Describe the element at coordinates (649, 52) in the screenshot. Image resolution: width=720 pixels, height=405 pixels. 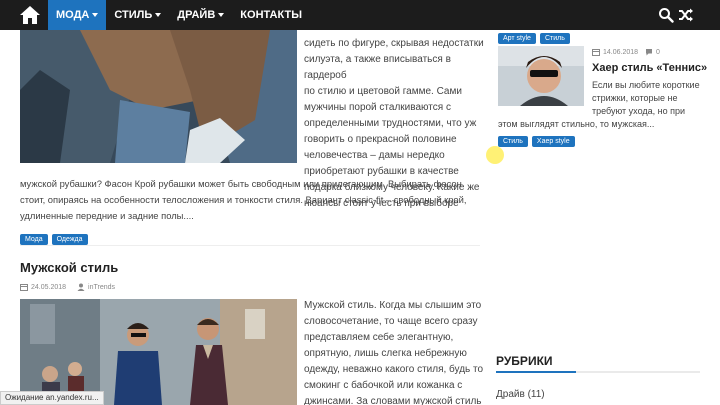
I see `comment-icon` at that location.